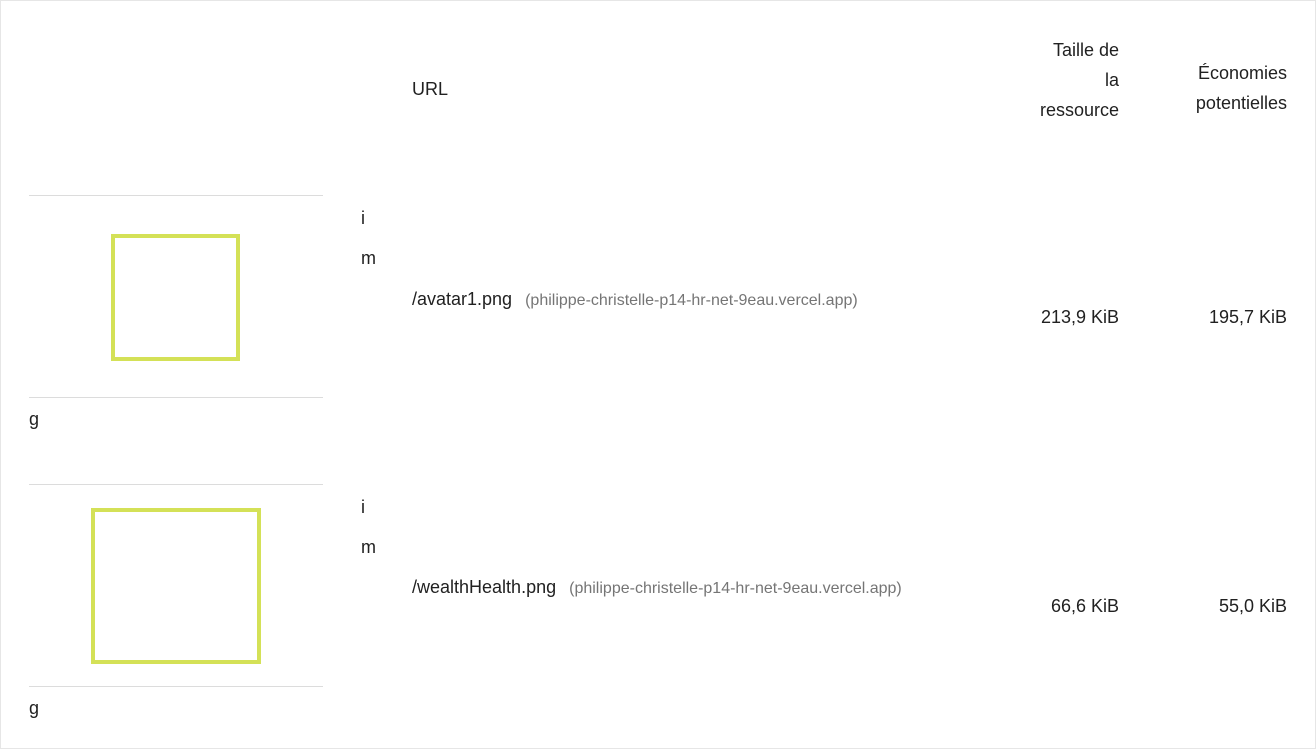  Describe the element at coordinates (1079, 110) in the screenshot. I see `header-resource-size-line3: ressource` at that location.